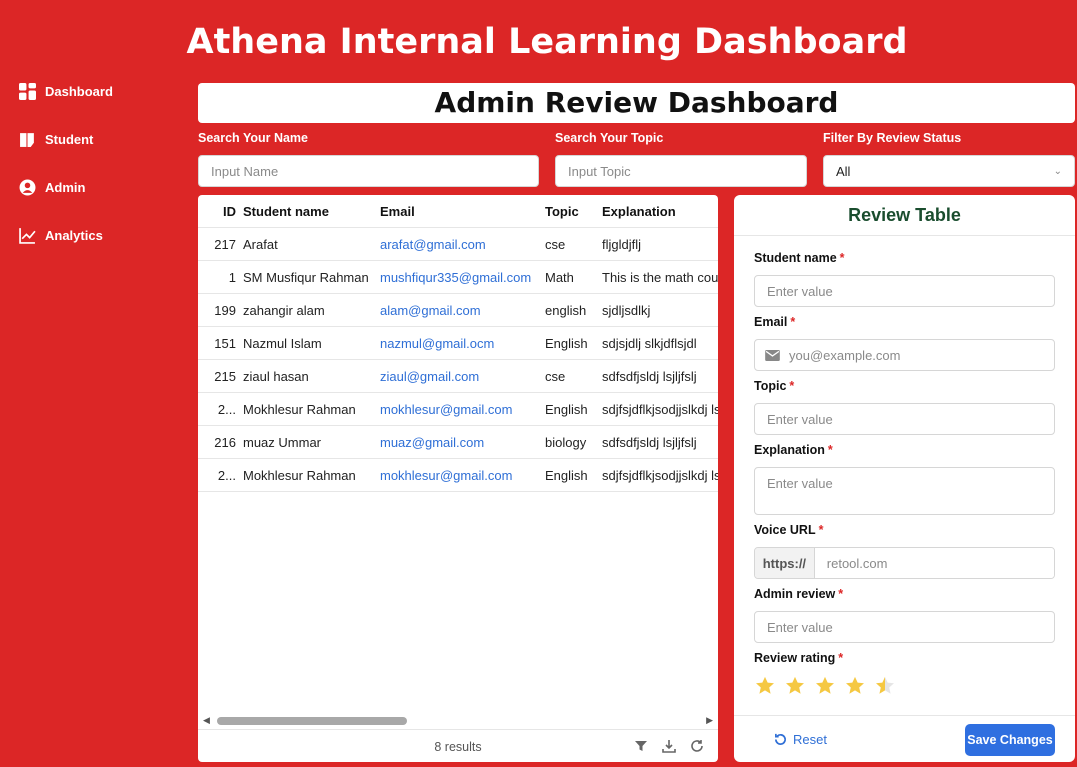 The width and height of the screenshot is (1077, 767). What do you see at coordinates (276, 376) in the screenshot?
I see `cell-student-name: ziaul hasan` at bounding box center [276, 376].